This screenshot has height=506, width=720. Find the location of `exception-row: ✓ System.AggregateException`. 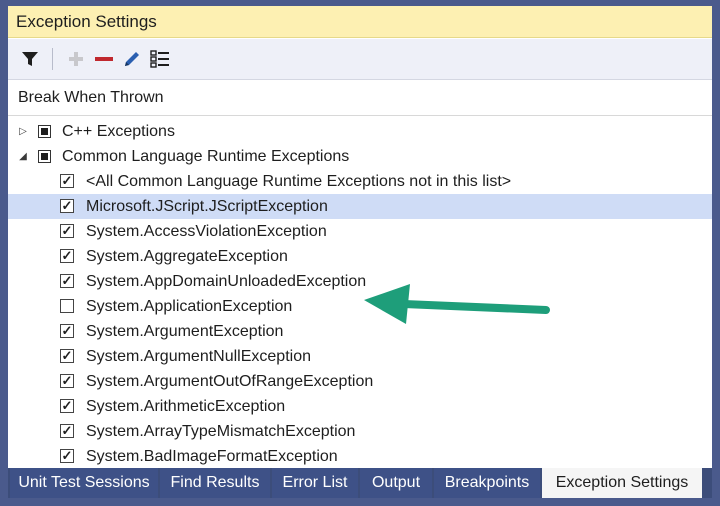

exception-row: ✓ System.AggregateException is located at coordinates (360, 256).